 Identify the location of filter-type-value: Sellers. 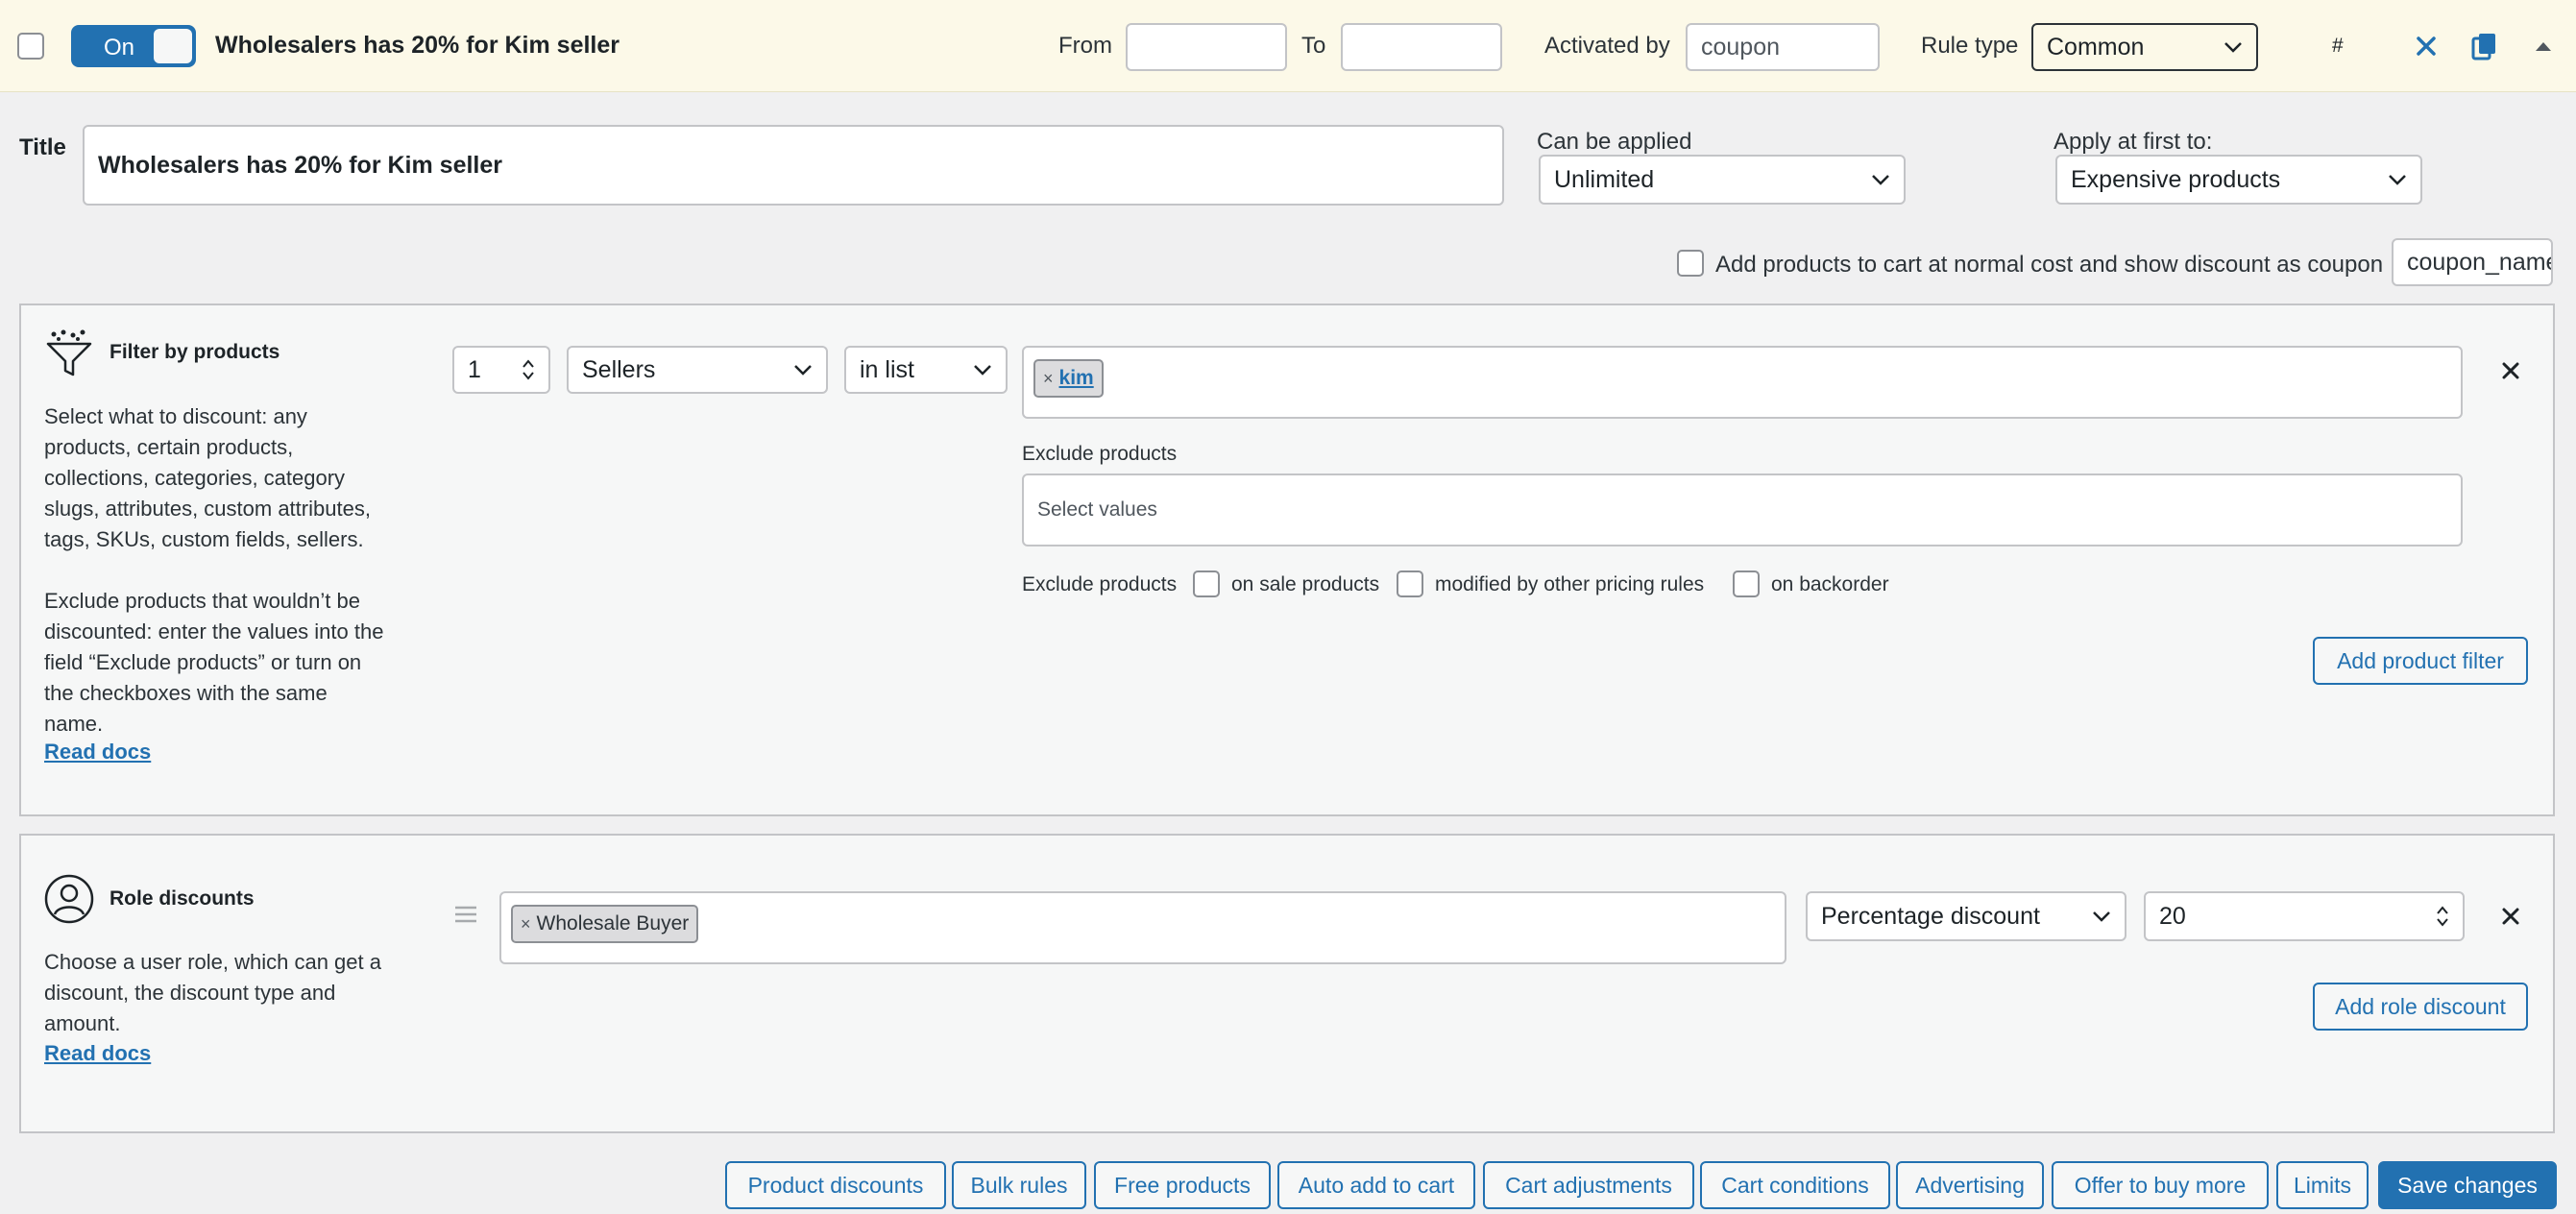
(619, 369).